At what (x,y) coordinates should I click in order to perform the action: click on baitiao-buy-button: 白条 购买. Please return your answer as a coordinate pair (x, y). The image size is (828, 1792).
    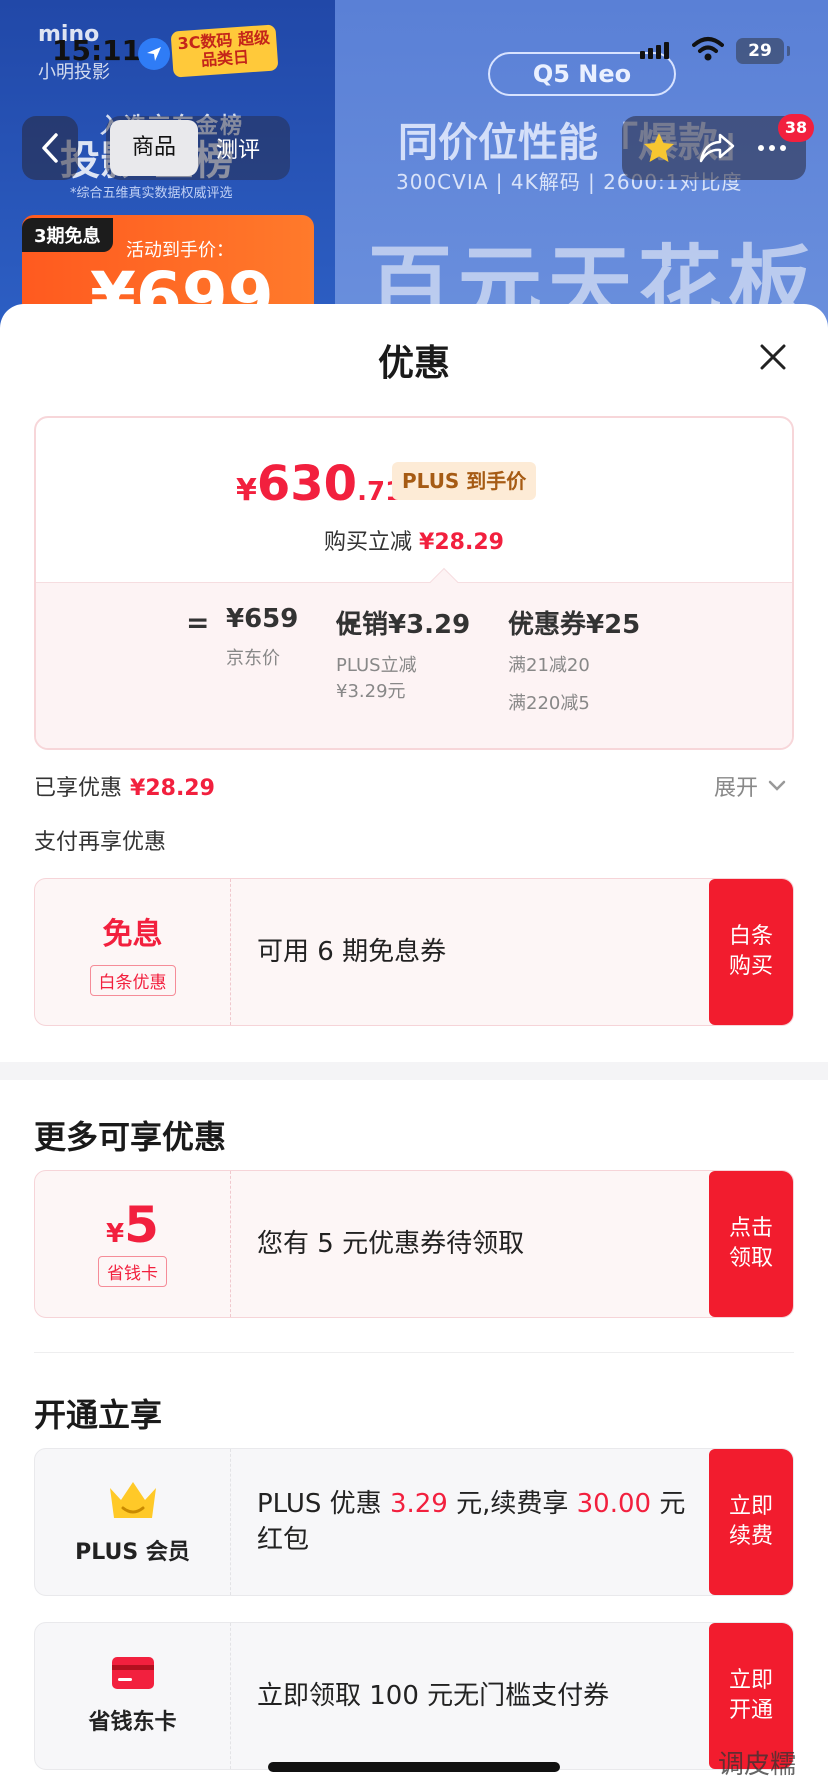
    Looking at the image, I should click on (751, 952).